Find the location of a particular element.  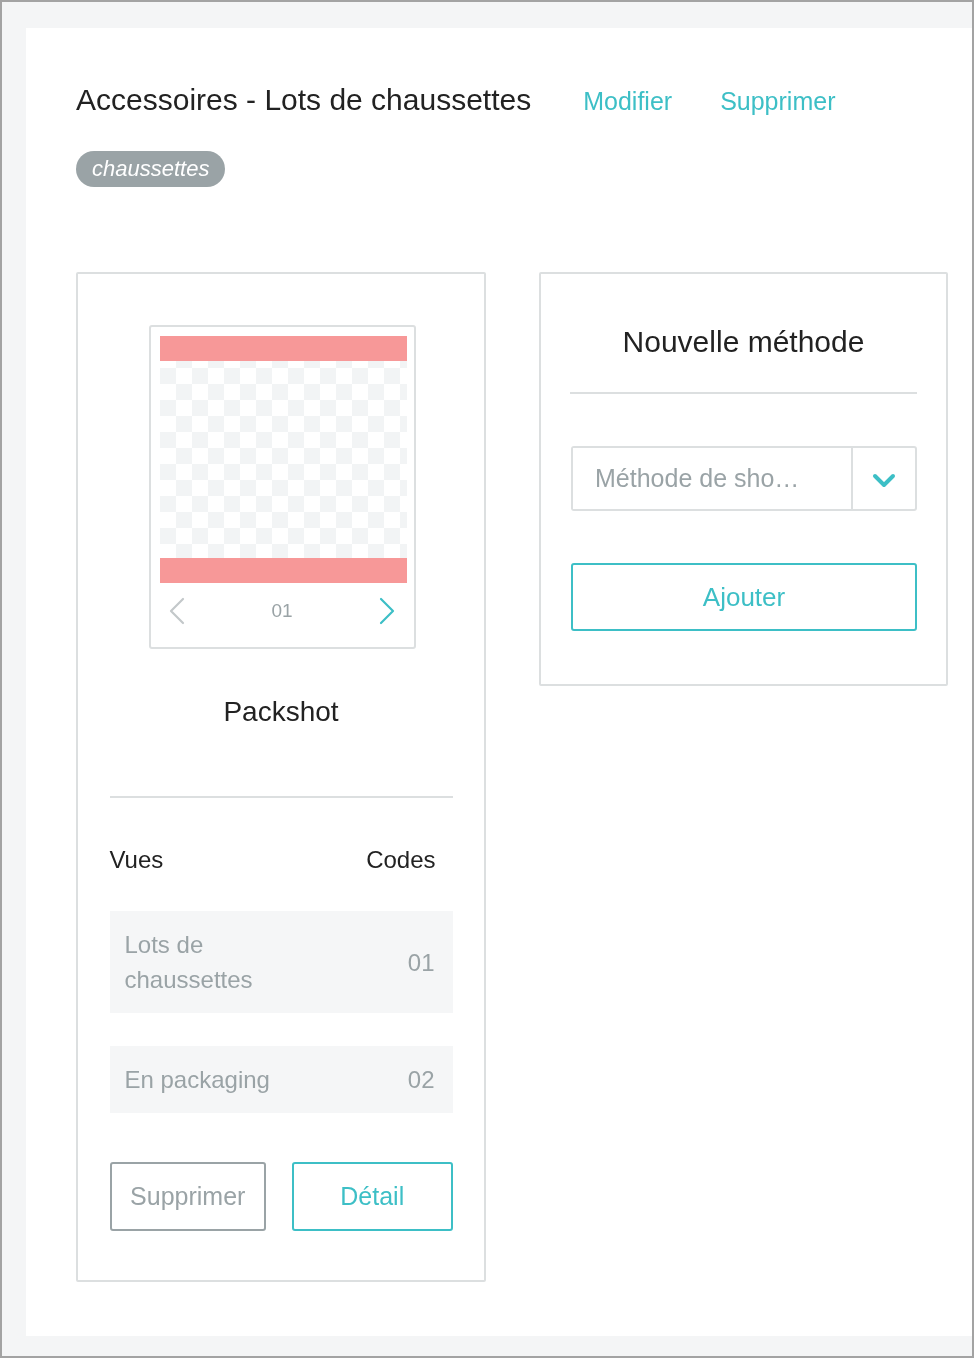

next-button is located at coordinates (387, 611).